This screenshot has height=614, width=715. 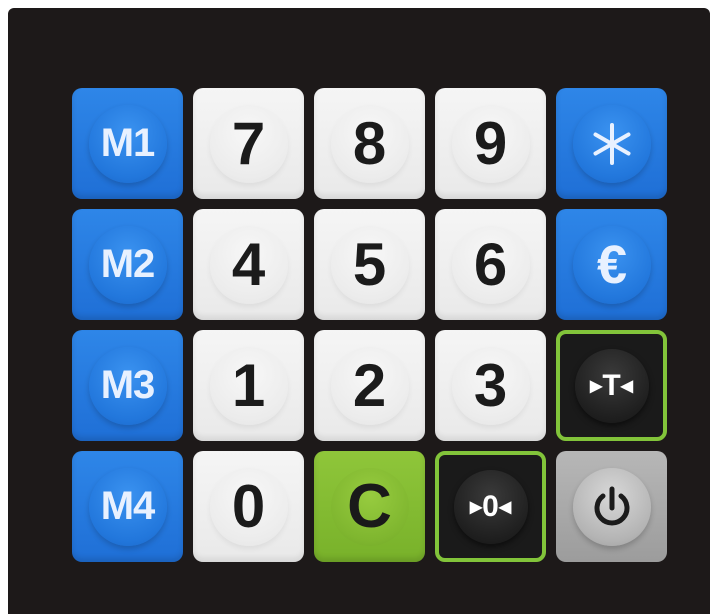 I want to click on digit-2-key: 2, so click(x=369, y=385).